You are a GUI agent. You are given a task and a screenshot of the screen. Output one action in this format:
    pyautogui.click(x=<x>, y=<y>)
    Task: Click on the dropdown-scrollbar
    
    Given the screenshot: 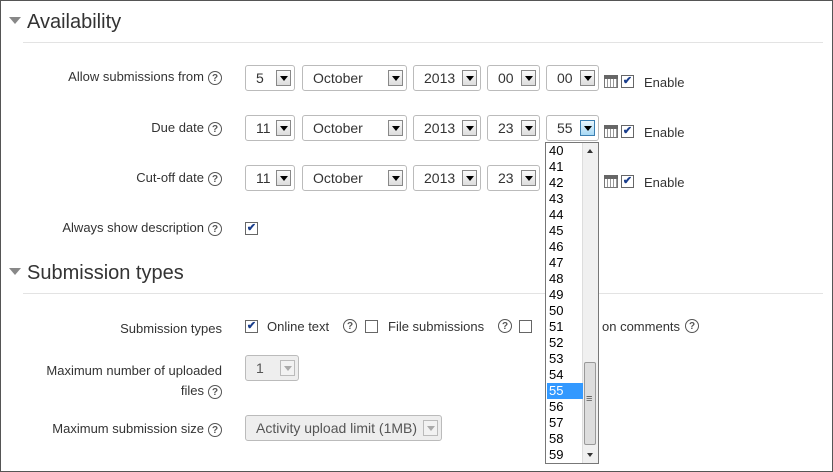 What is the action you would take?
    pyautogui.click(x=590, y=303)
    